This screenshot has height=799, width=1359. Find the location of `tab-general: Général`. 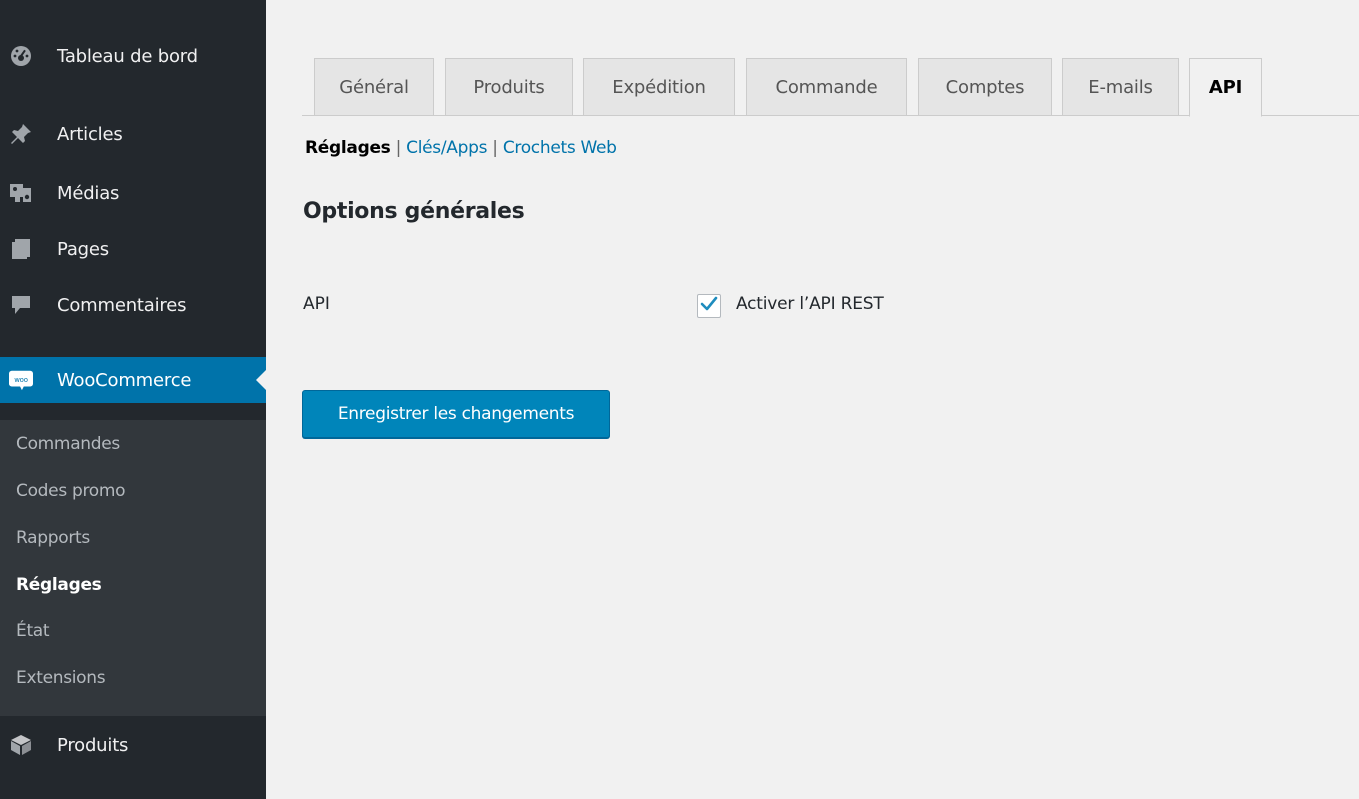

tab-general: Général is located at coordinates (374, 87).